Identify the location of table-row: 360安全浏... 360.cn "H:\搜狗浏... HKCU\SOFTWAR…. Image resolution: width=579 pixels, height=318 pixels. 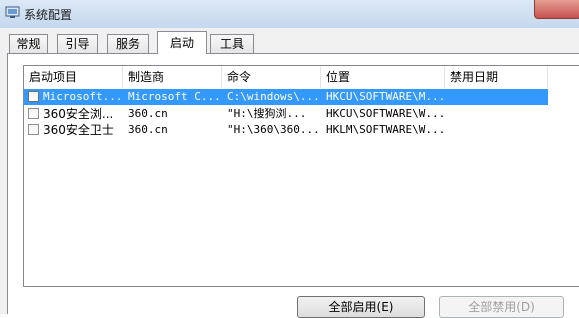
(286, 114).